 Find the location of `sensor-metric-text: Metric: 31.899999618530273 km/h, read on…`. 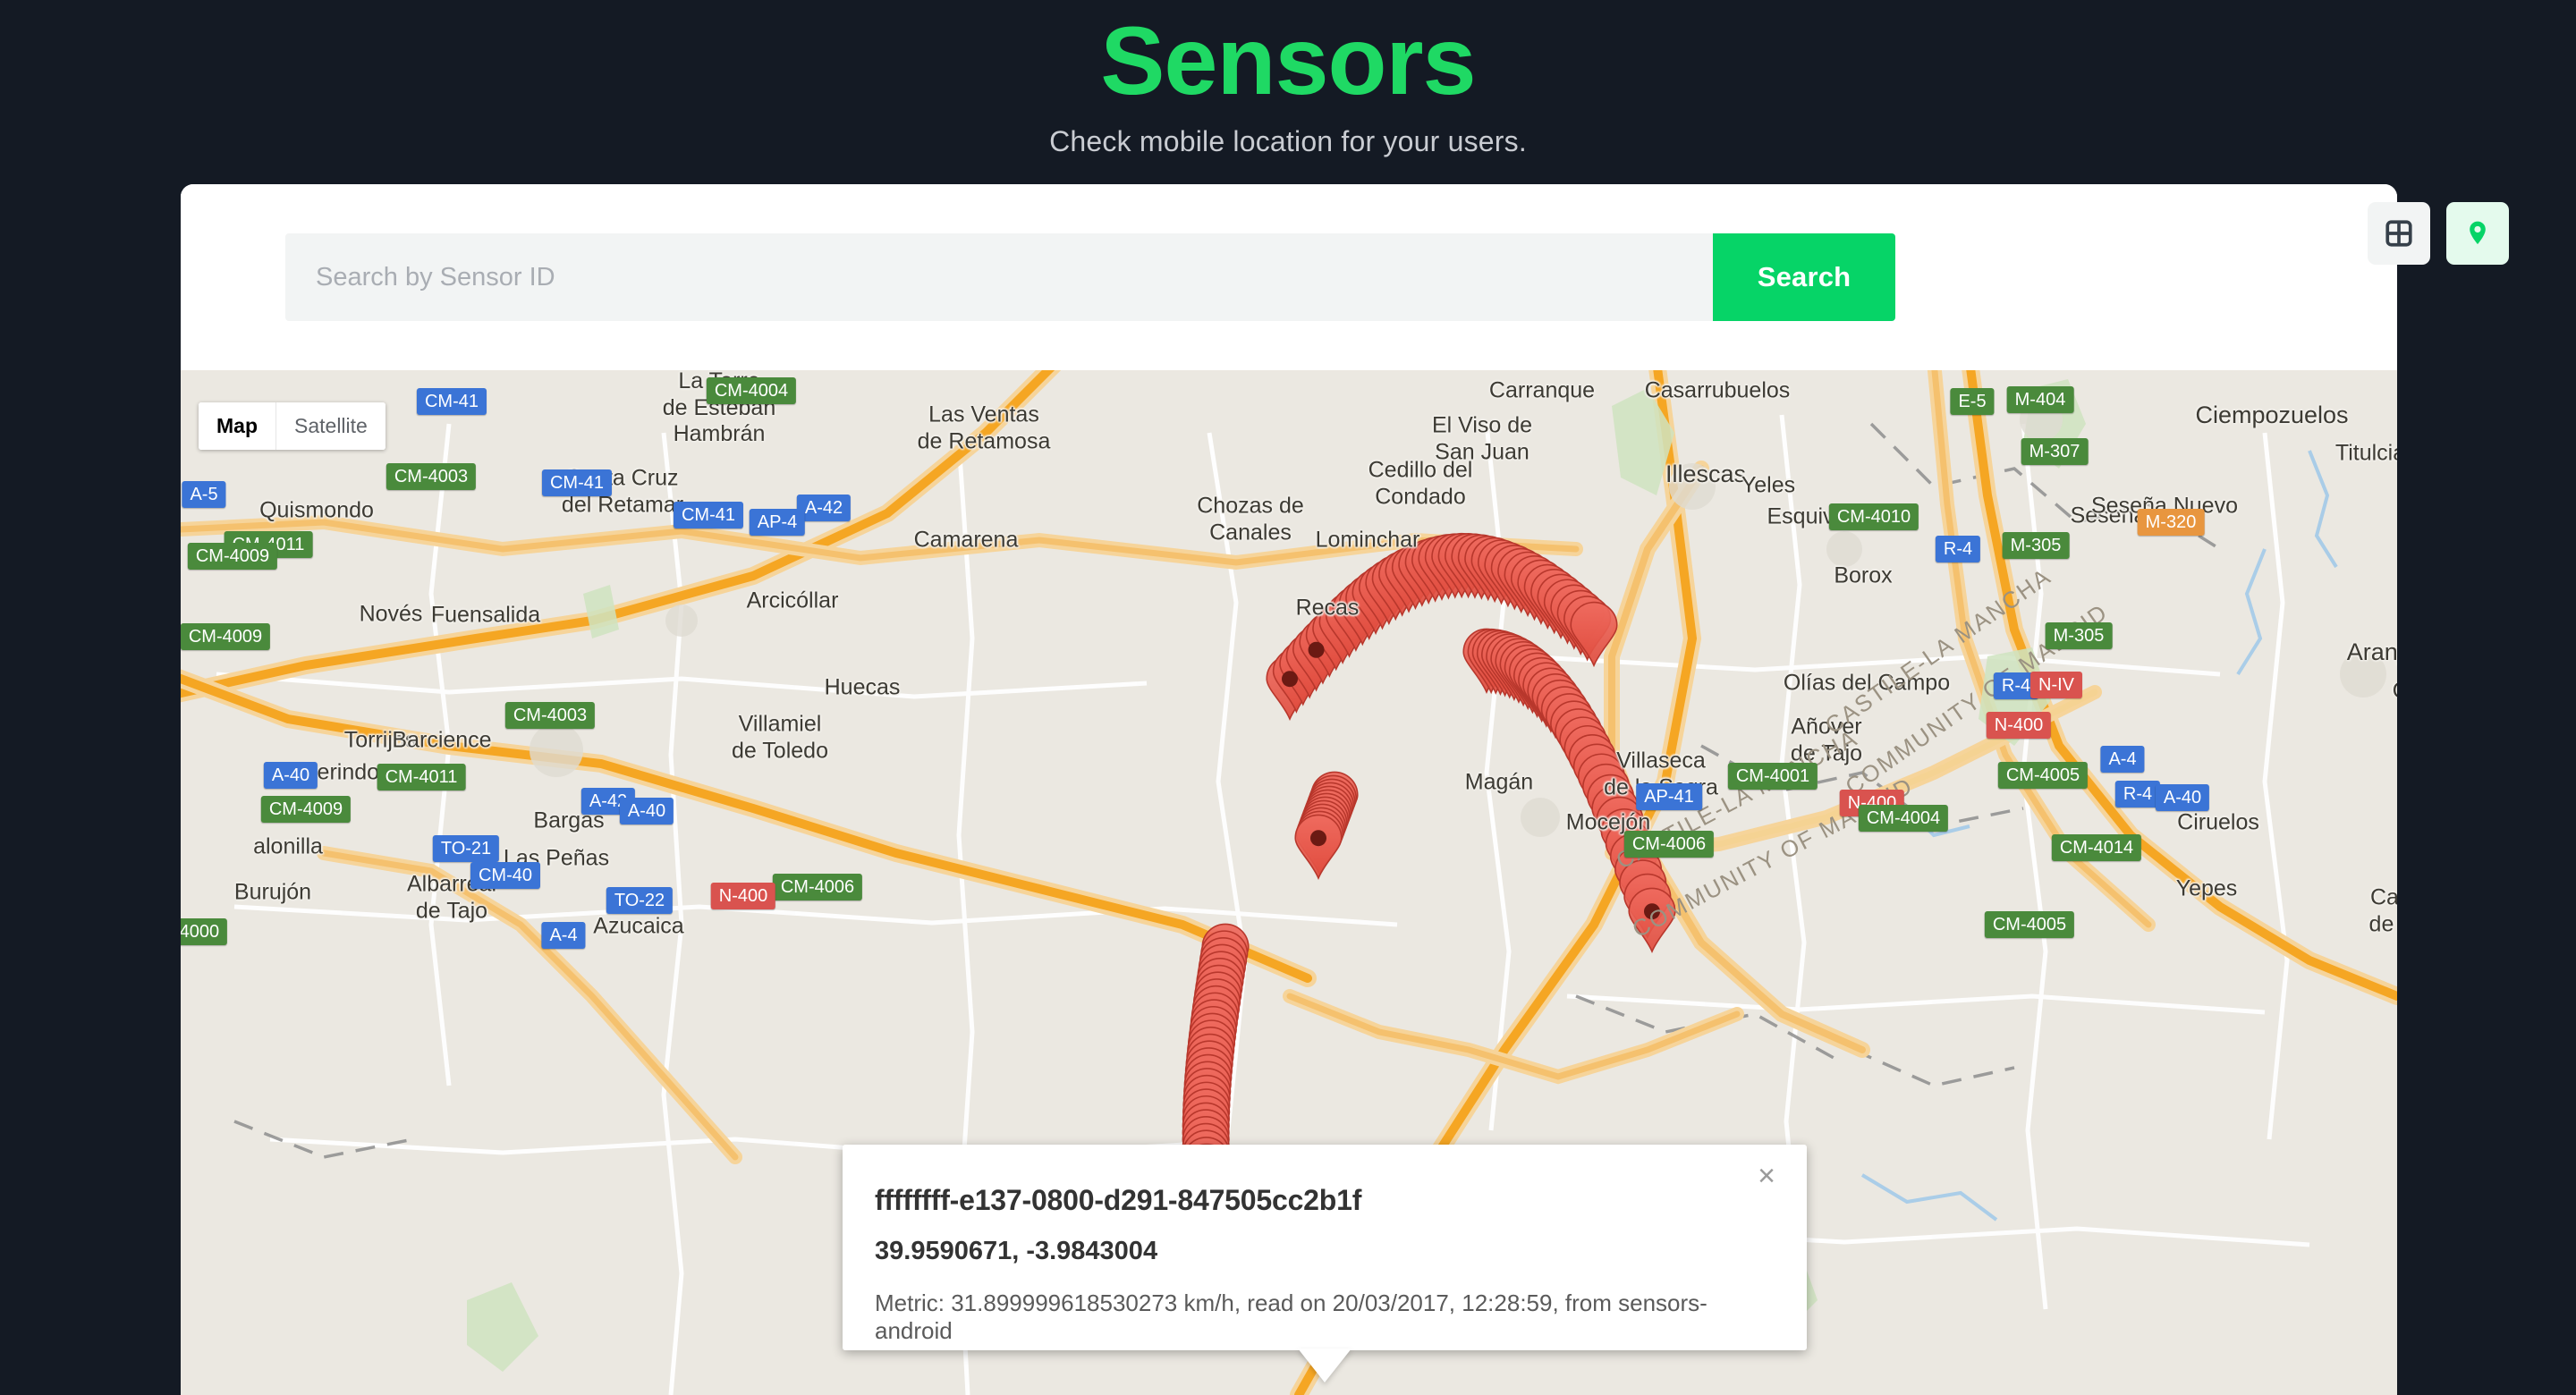

sensor-metric-text: Metric: 31.899999618530273 km/h, read on… is located at coordinates (1291, 1316).